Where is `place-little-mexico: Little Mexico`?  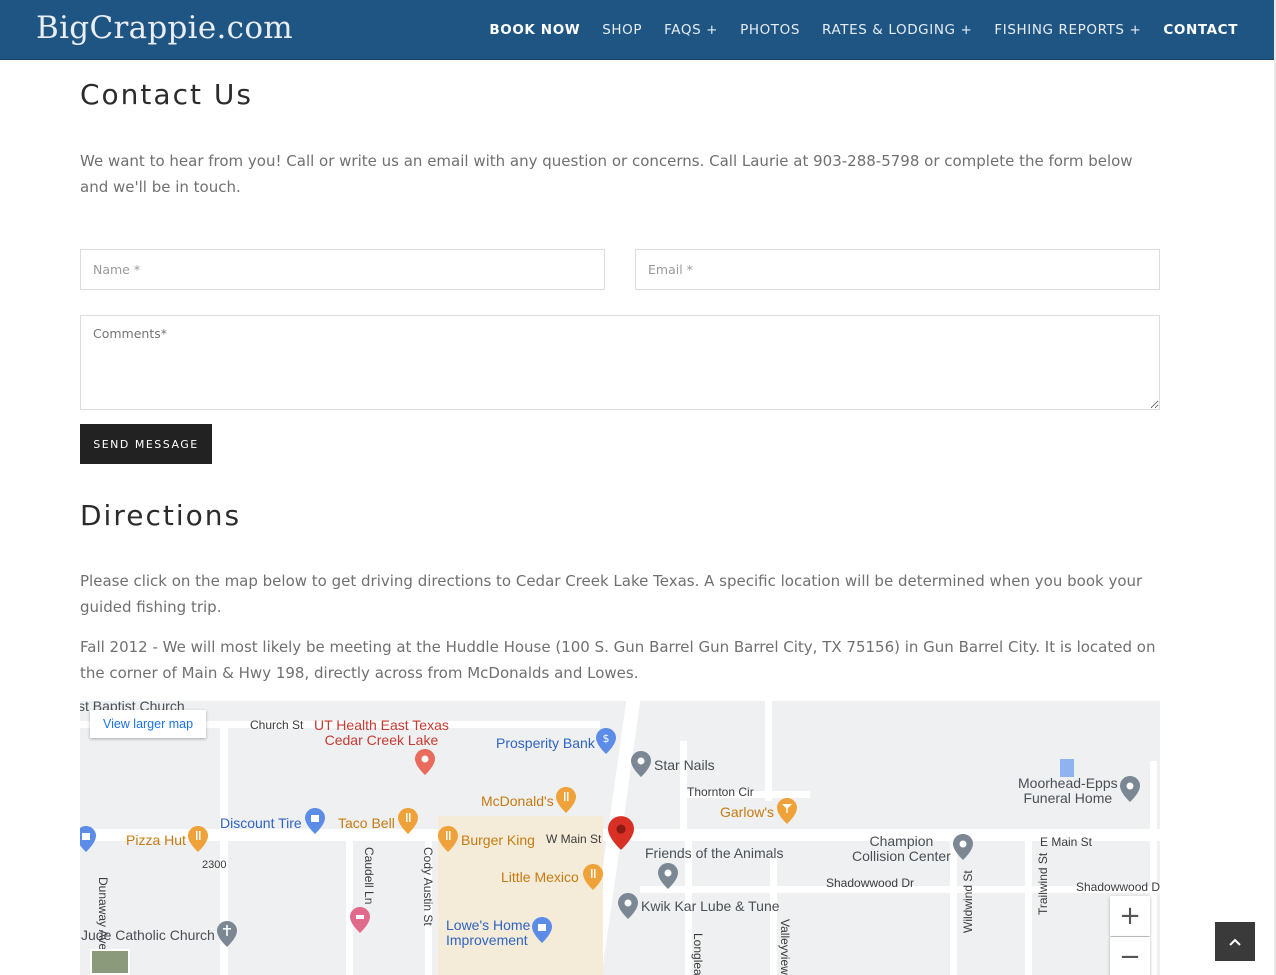 place-little-mexico: Little Mexico is located at coordinates (540, 877).